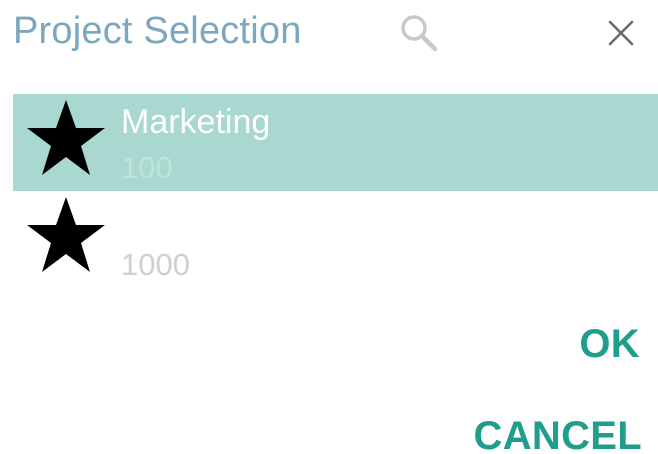 The height and width of the screenshot is (454, 658). I want to click on search-icon, so click(419, 33).